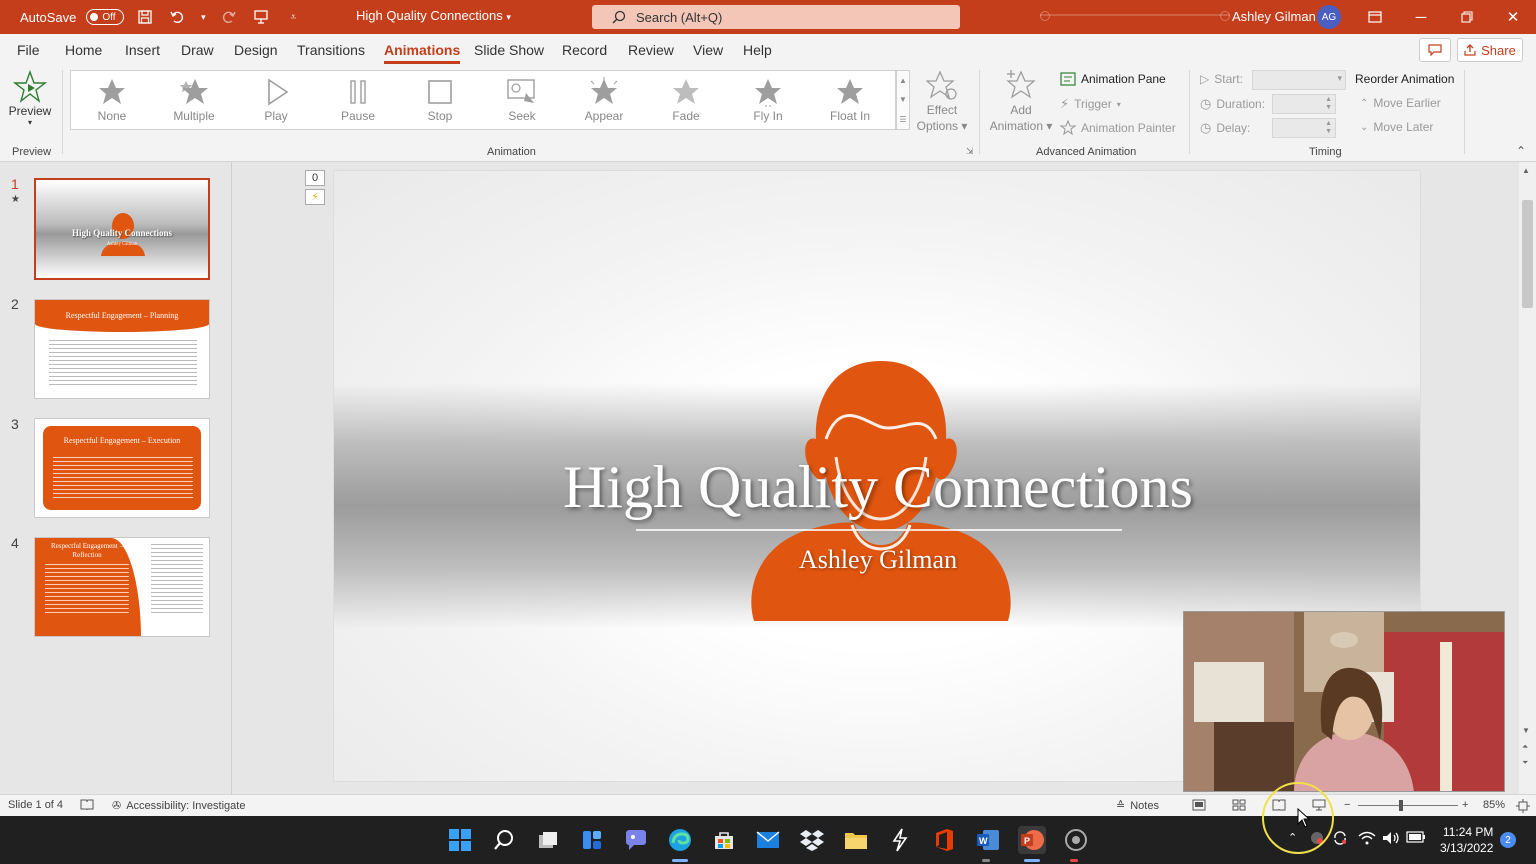 The image size is (1536, 864). What do you see at coordinates (1408, 805) in the screenshot?
I see `zoom-slider-track` at bounding box center [1408, 805].